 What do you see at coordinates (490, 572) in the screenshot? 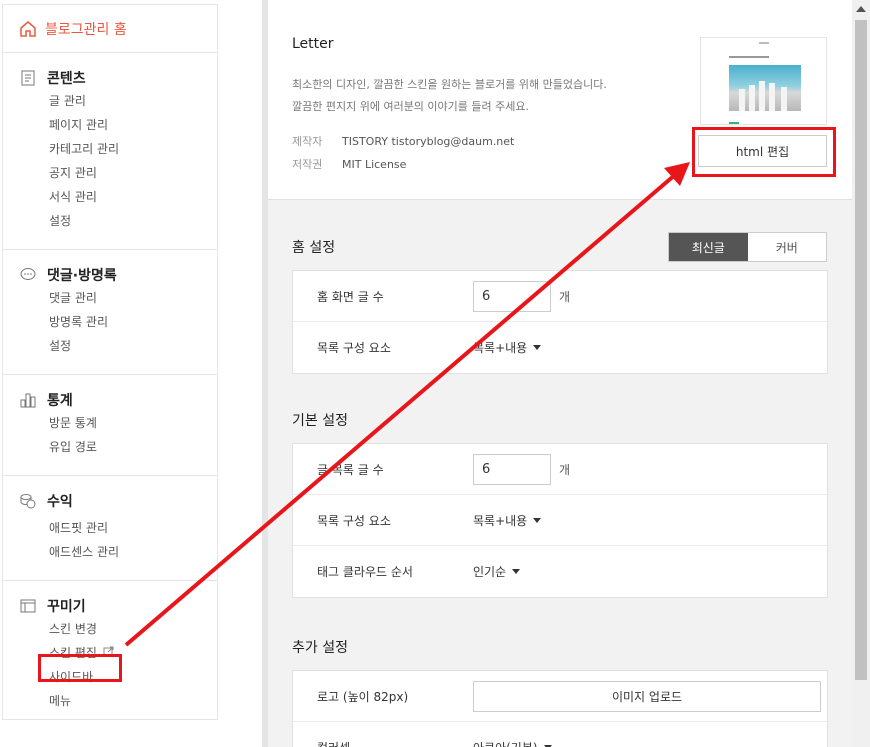
I see `select-value: 인기순` at bounding box center [490, 572].